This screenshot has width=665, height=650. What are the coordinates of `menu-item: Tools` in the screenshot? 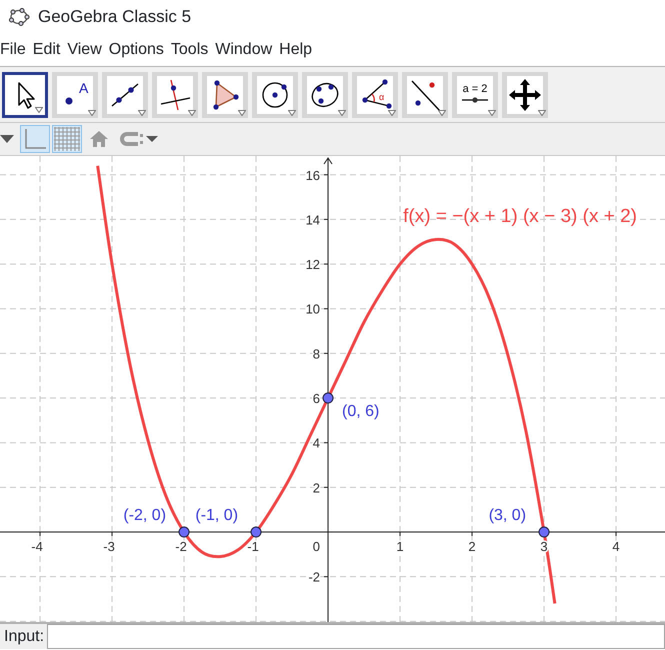 It's located at (189, 50).